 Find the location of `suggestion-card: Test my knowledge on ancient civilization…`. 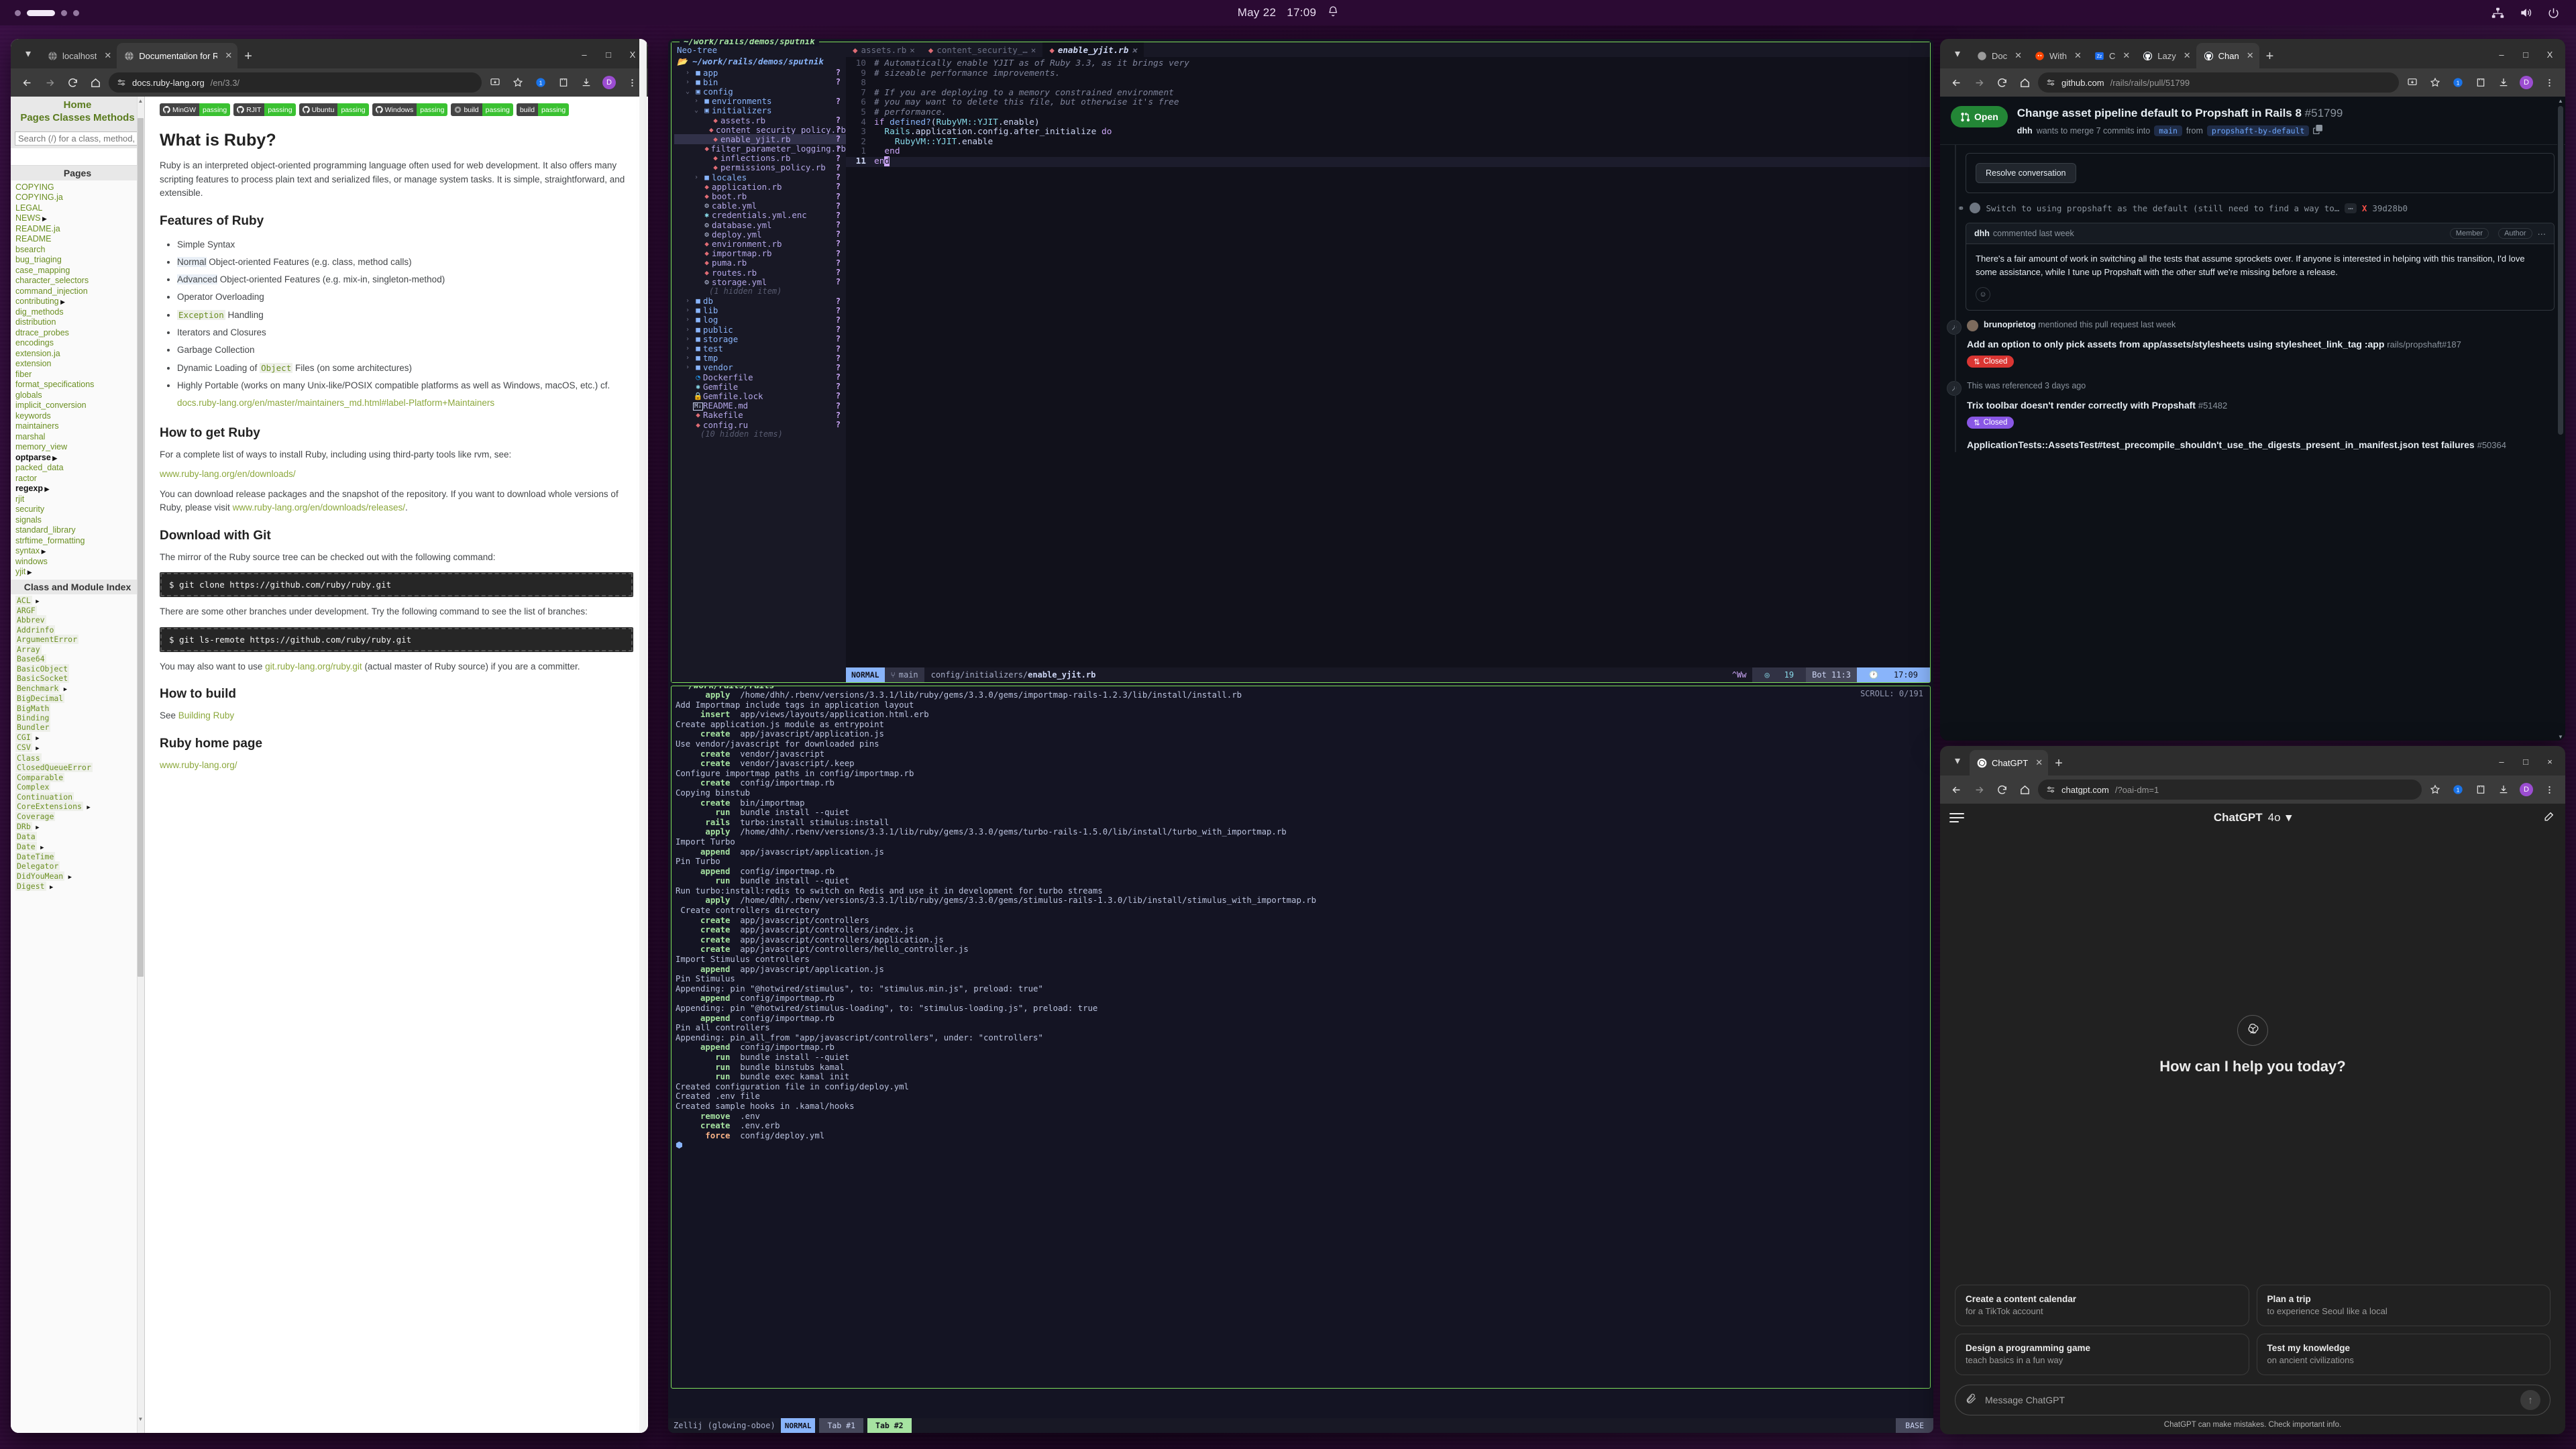

suggestion-card: Test my knowledge on ancient civilization… is located at coordinates (2403, 1354).